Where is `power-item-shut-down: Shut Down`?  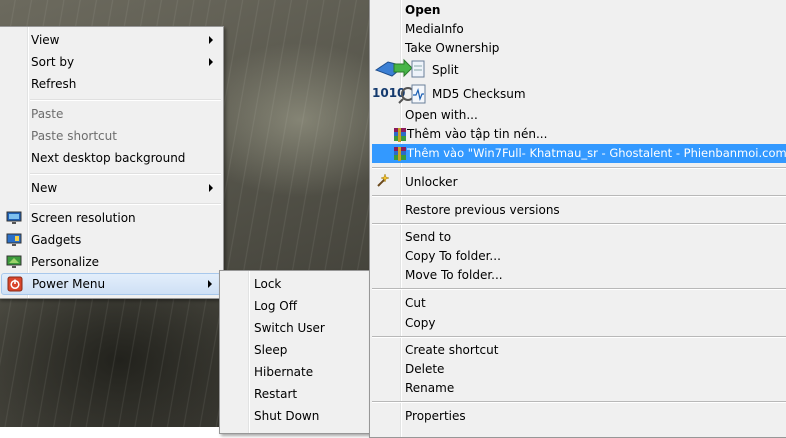 power-item-shut-down: Shut Down is located at coordinates (296, 416).